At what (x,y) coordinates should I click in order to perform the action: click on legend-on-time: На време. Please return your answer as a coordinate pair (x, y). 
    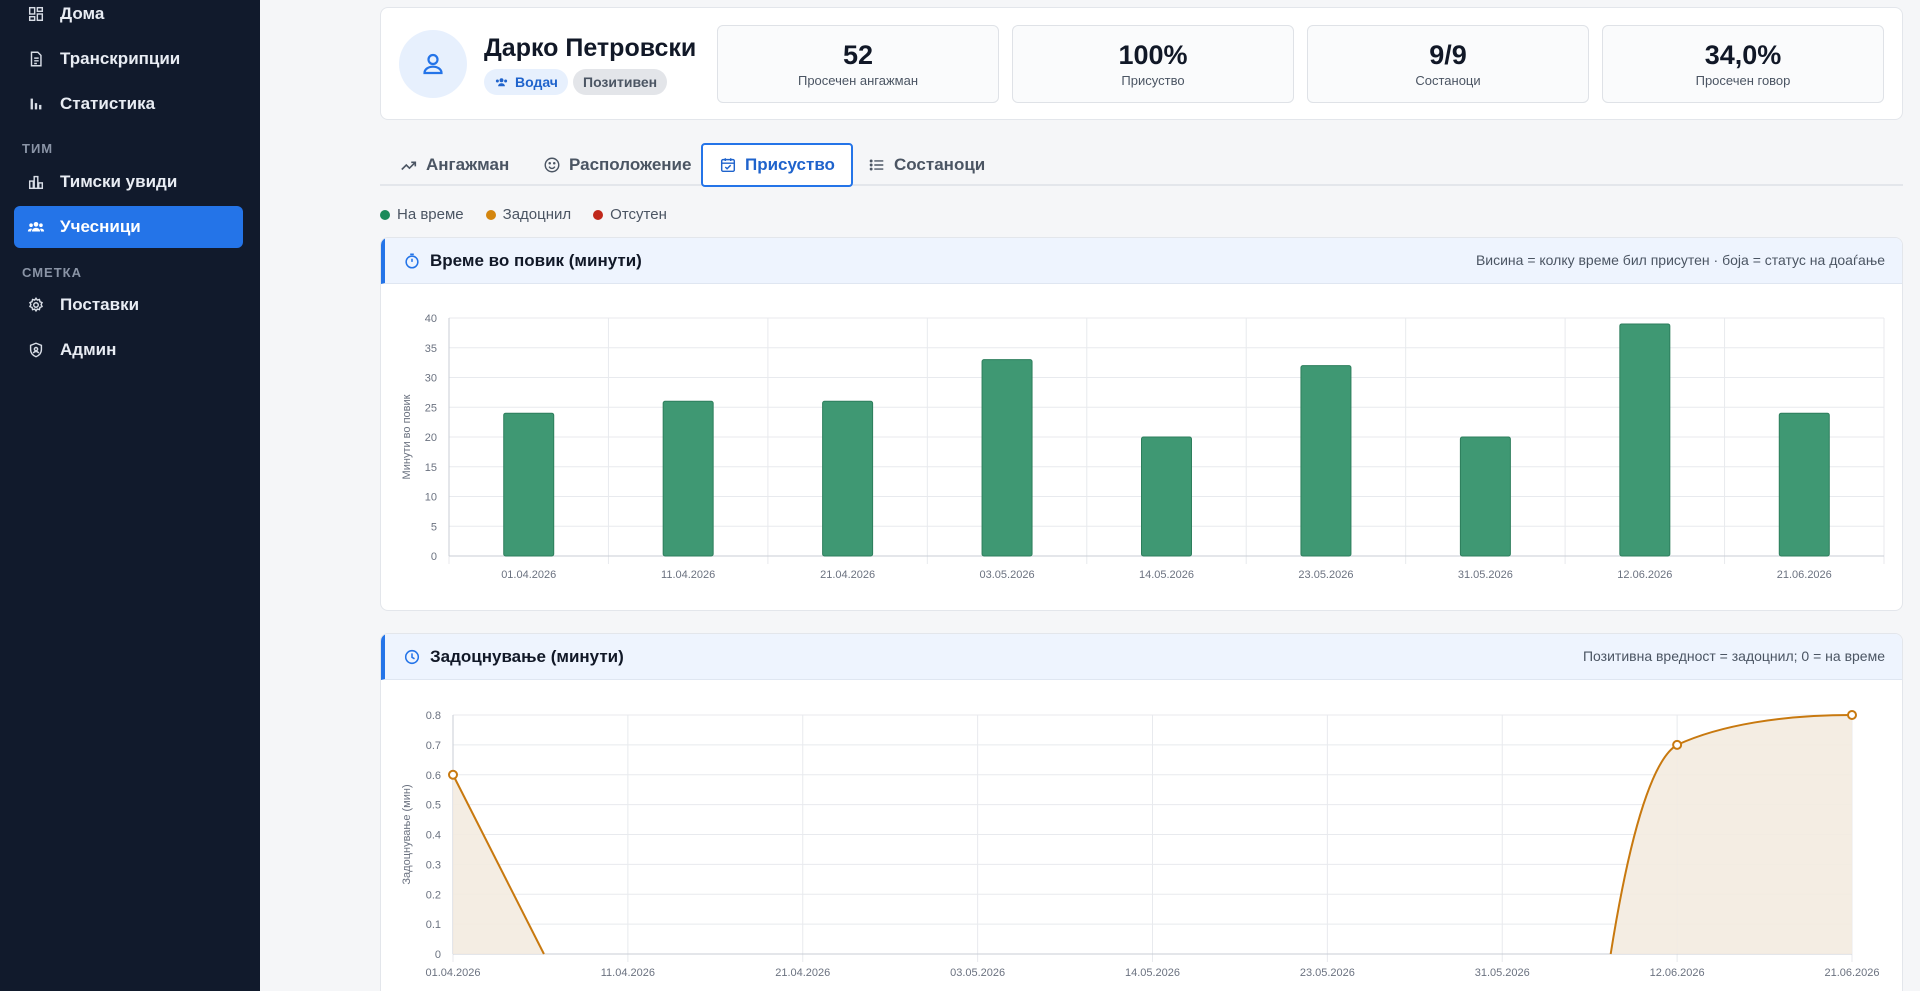
    Looking at the image, I should click on (422, 214).